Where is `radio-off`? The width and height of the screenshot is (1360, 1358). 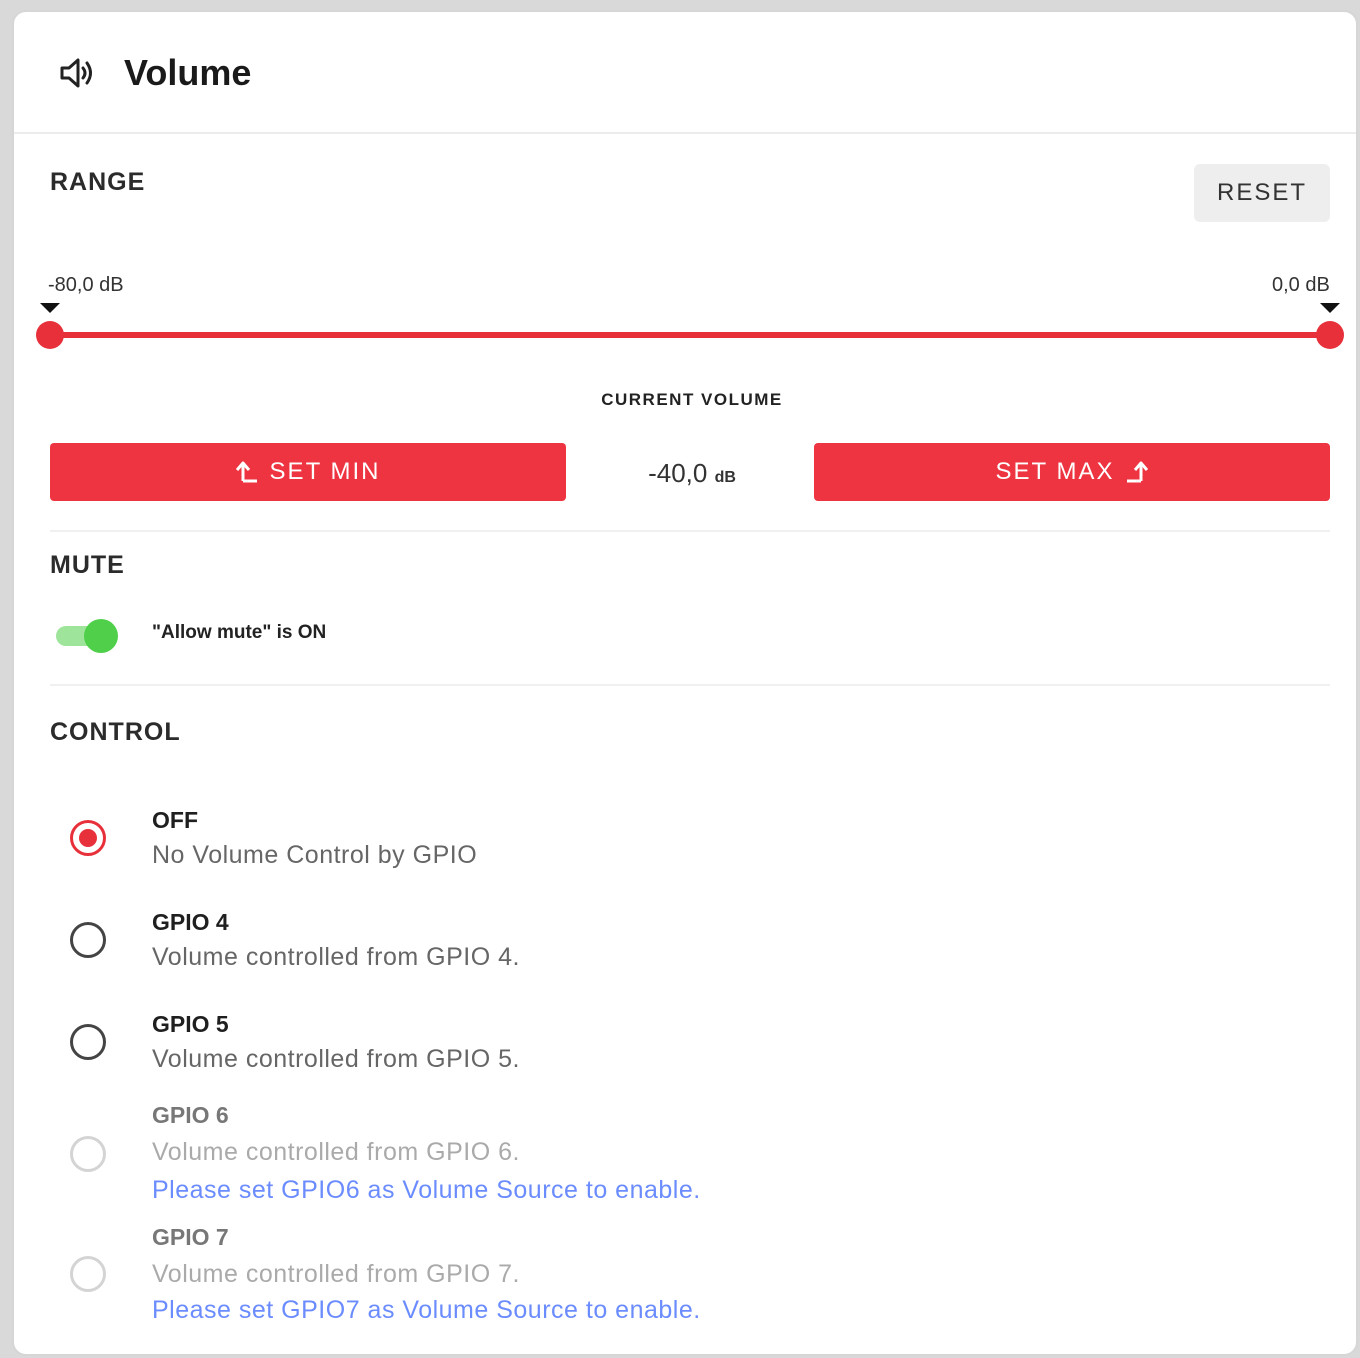 radio-off is located at coordinates (88, 838).